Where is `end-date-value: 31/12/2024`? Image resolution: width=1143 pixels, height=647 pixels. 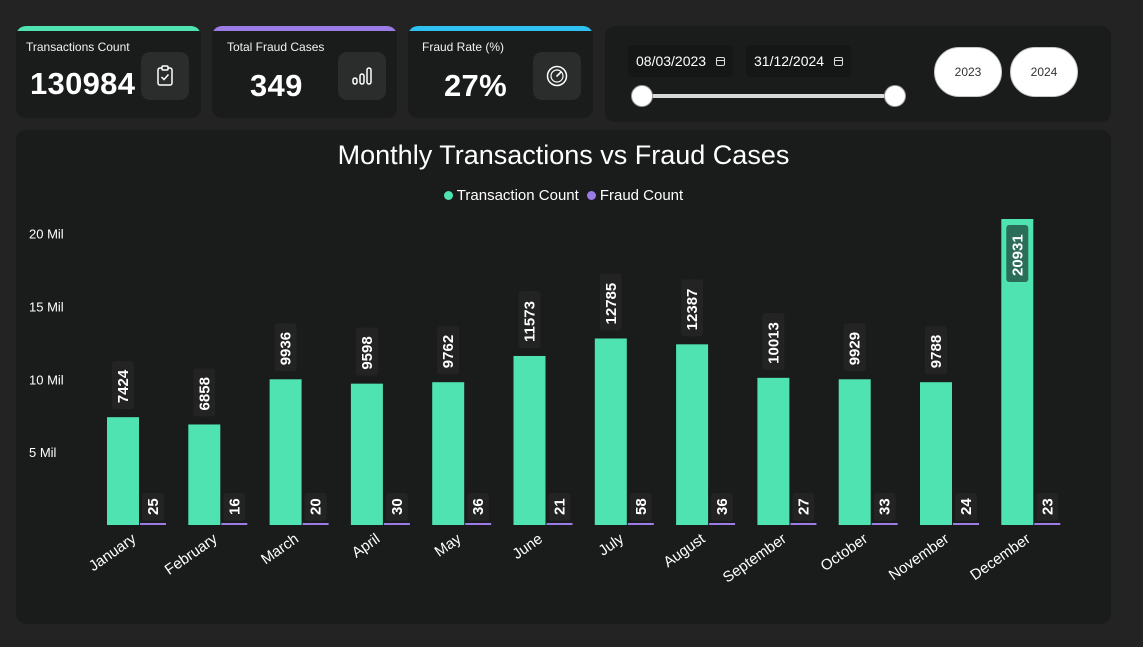 end-date-value: 31/12/2024 is located at coordinates (789, 61).